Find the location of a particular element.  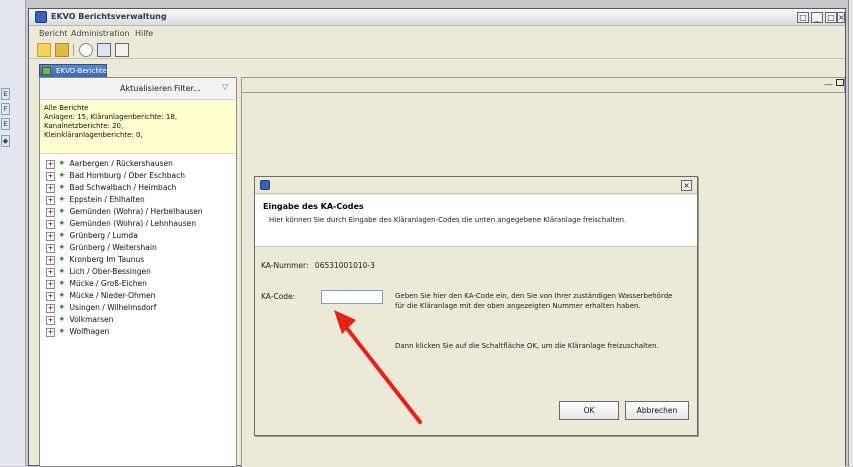

tree-item: + ✦ Eppstein / Ehlhalten is located at coordinates (95, 200).